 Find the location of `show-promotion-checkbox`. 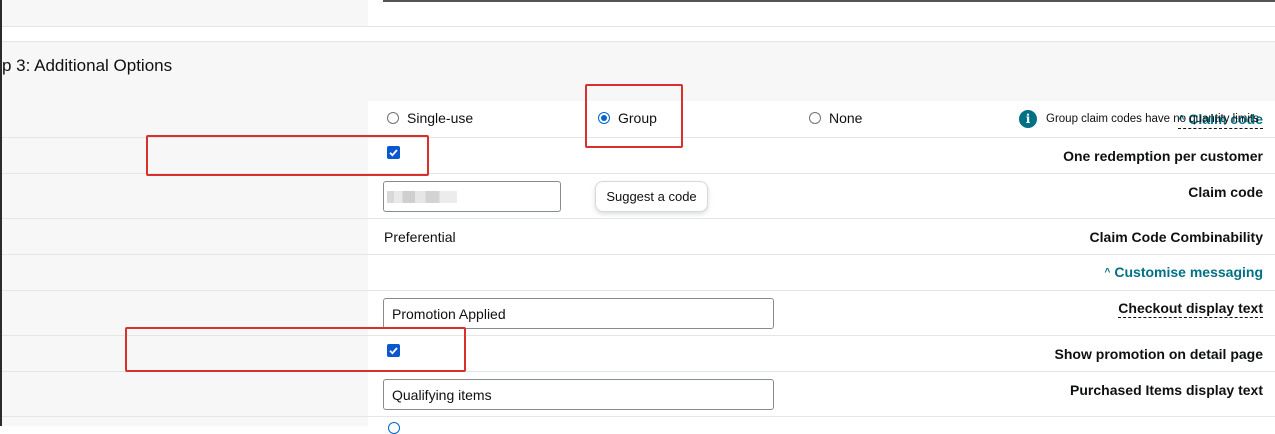

show-promotion-checkbox is located at coordinates (393, 350).